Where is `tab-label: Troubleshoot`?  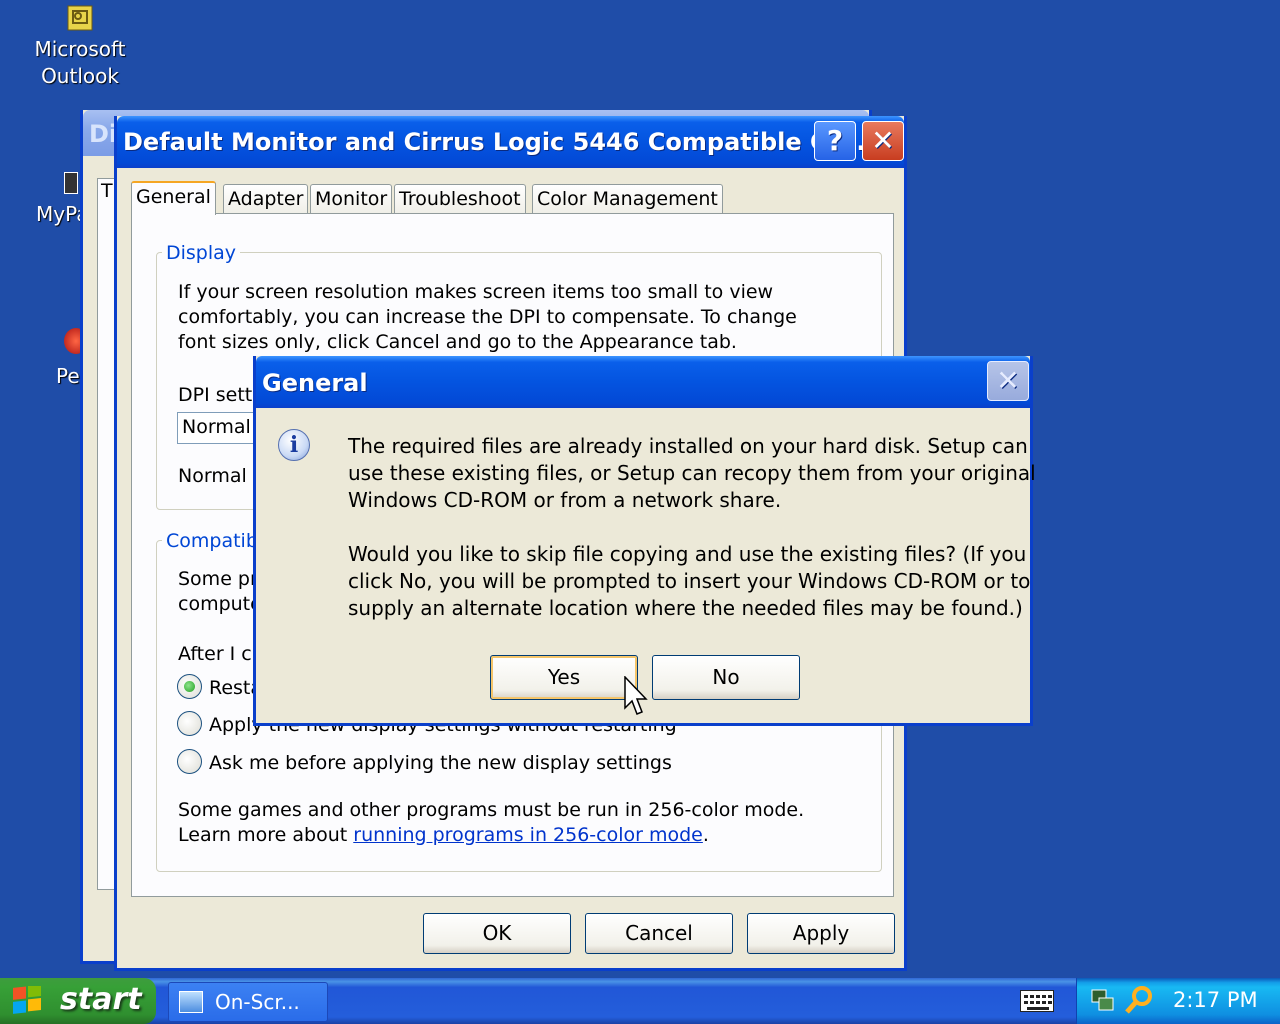 tab-label: Troubleshoot is located at coordinates (460, 199).